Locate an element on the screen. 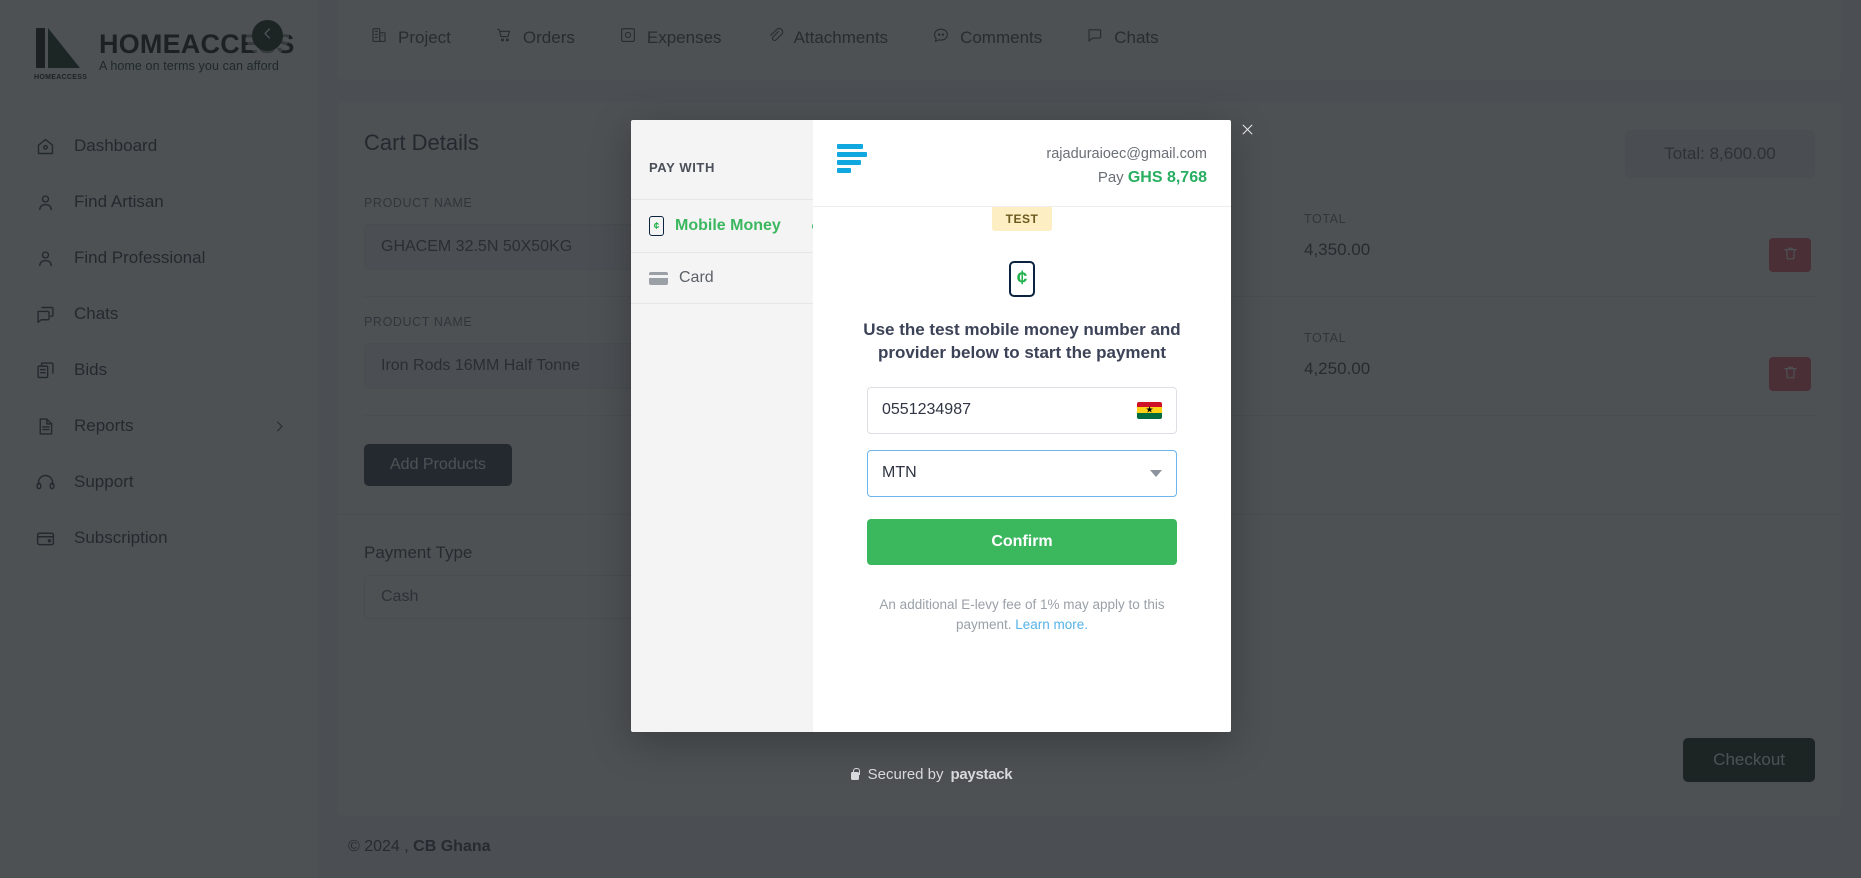  phone-number-value: 0551234987 is located at coordinates (926, 410).